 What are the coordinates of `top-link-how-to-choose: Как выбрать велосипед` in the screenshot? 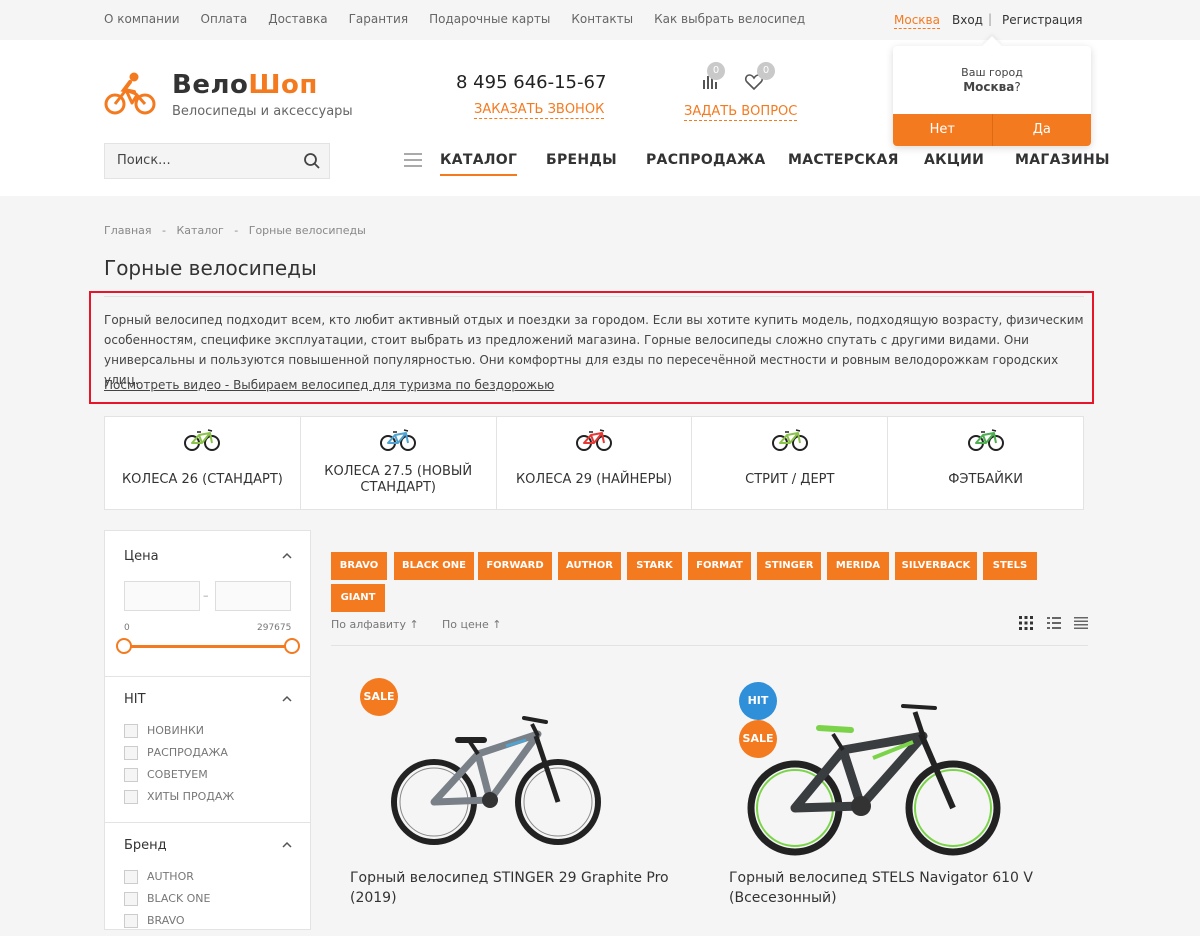 It's located at (729, 19).